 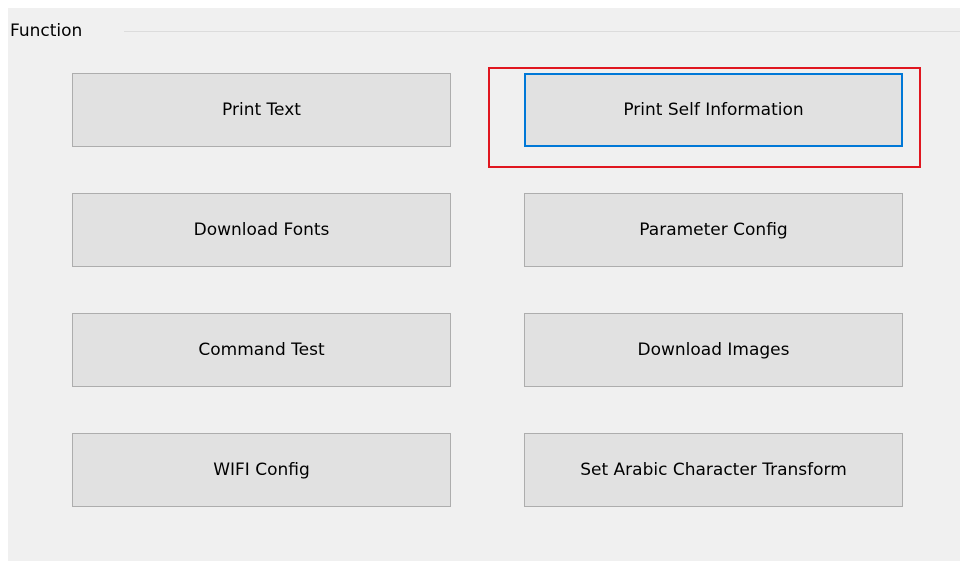 What do you see at coordinates (713, 230) in the screenshot?
I see `parameter-config-button: Parameter Config` at bounding box center [713, 230].